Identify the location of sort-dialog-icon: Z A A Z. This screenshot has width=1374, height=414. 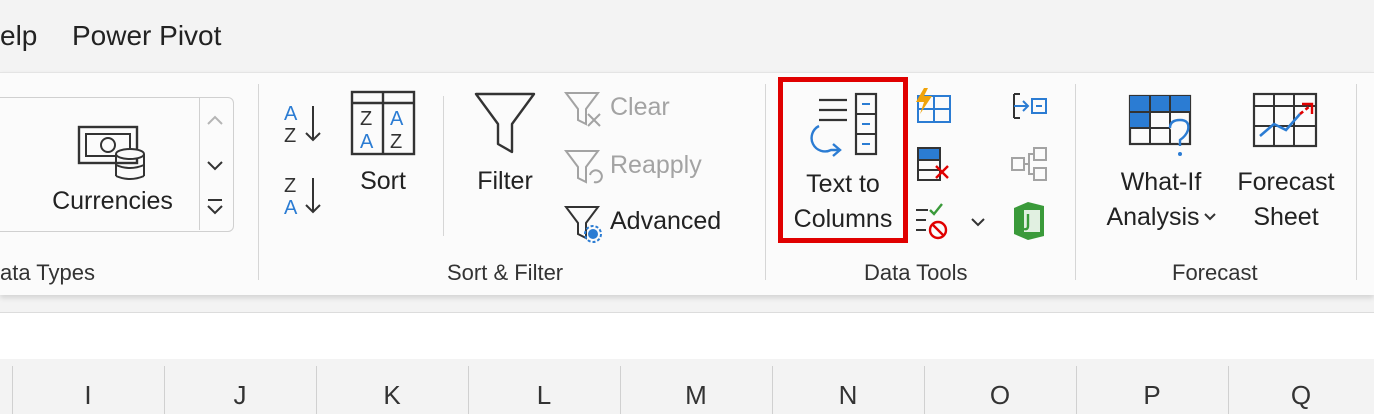
(383, 123).